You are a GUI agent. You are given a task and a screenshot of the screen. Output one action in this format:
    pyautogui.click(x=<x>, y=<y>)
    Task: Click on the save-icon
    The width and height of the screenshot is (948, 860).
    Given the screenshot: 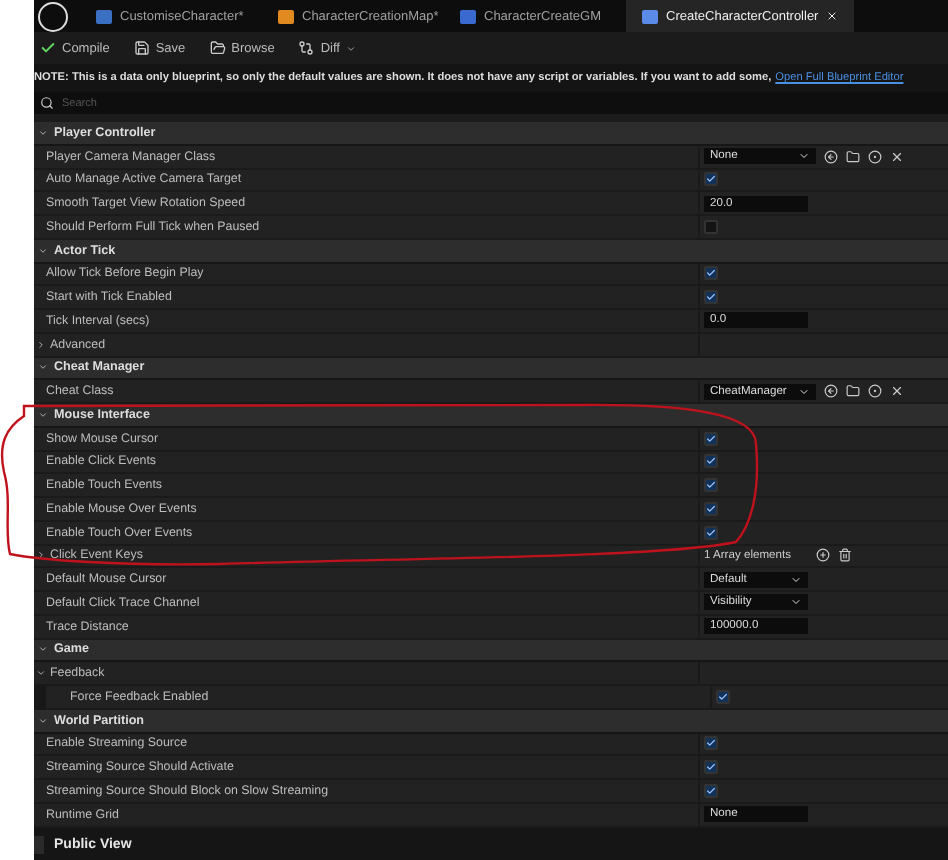 What is the action you would take?
    pyautogui.click(x=141, y=48)
    